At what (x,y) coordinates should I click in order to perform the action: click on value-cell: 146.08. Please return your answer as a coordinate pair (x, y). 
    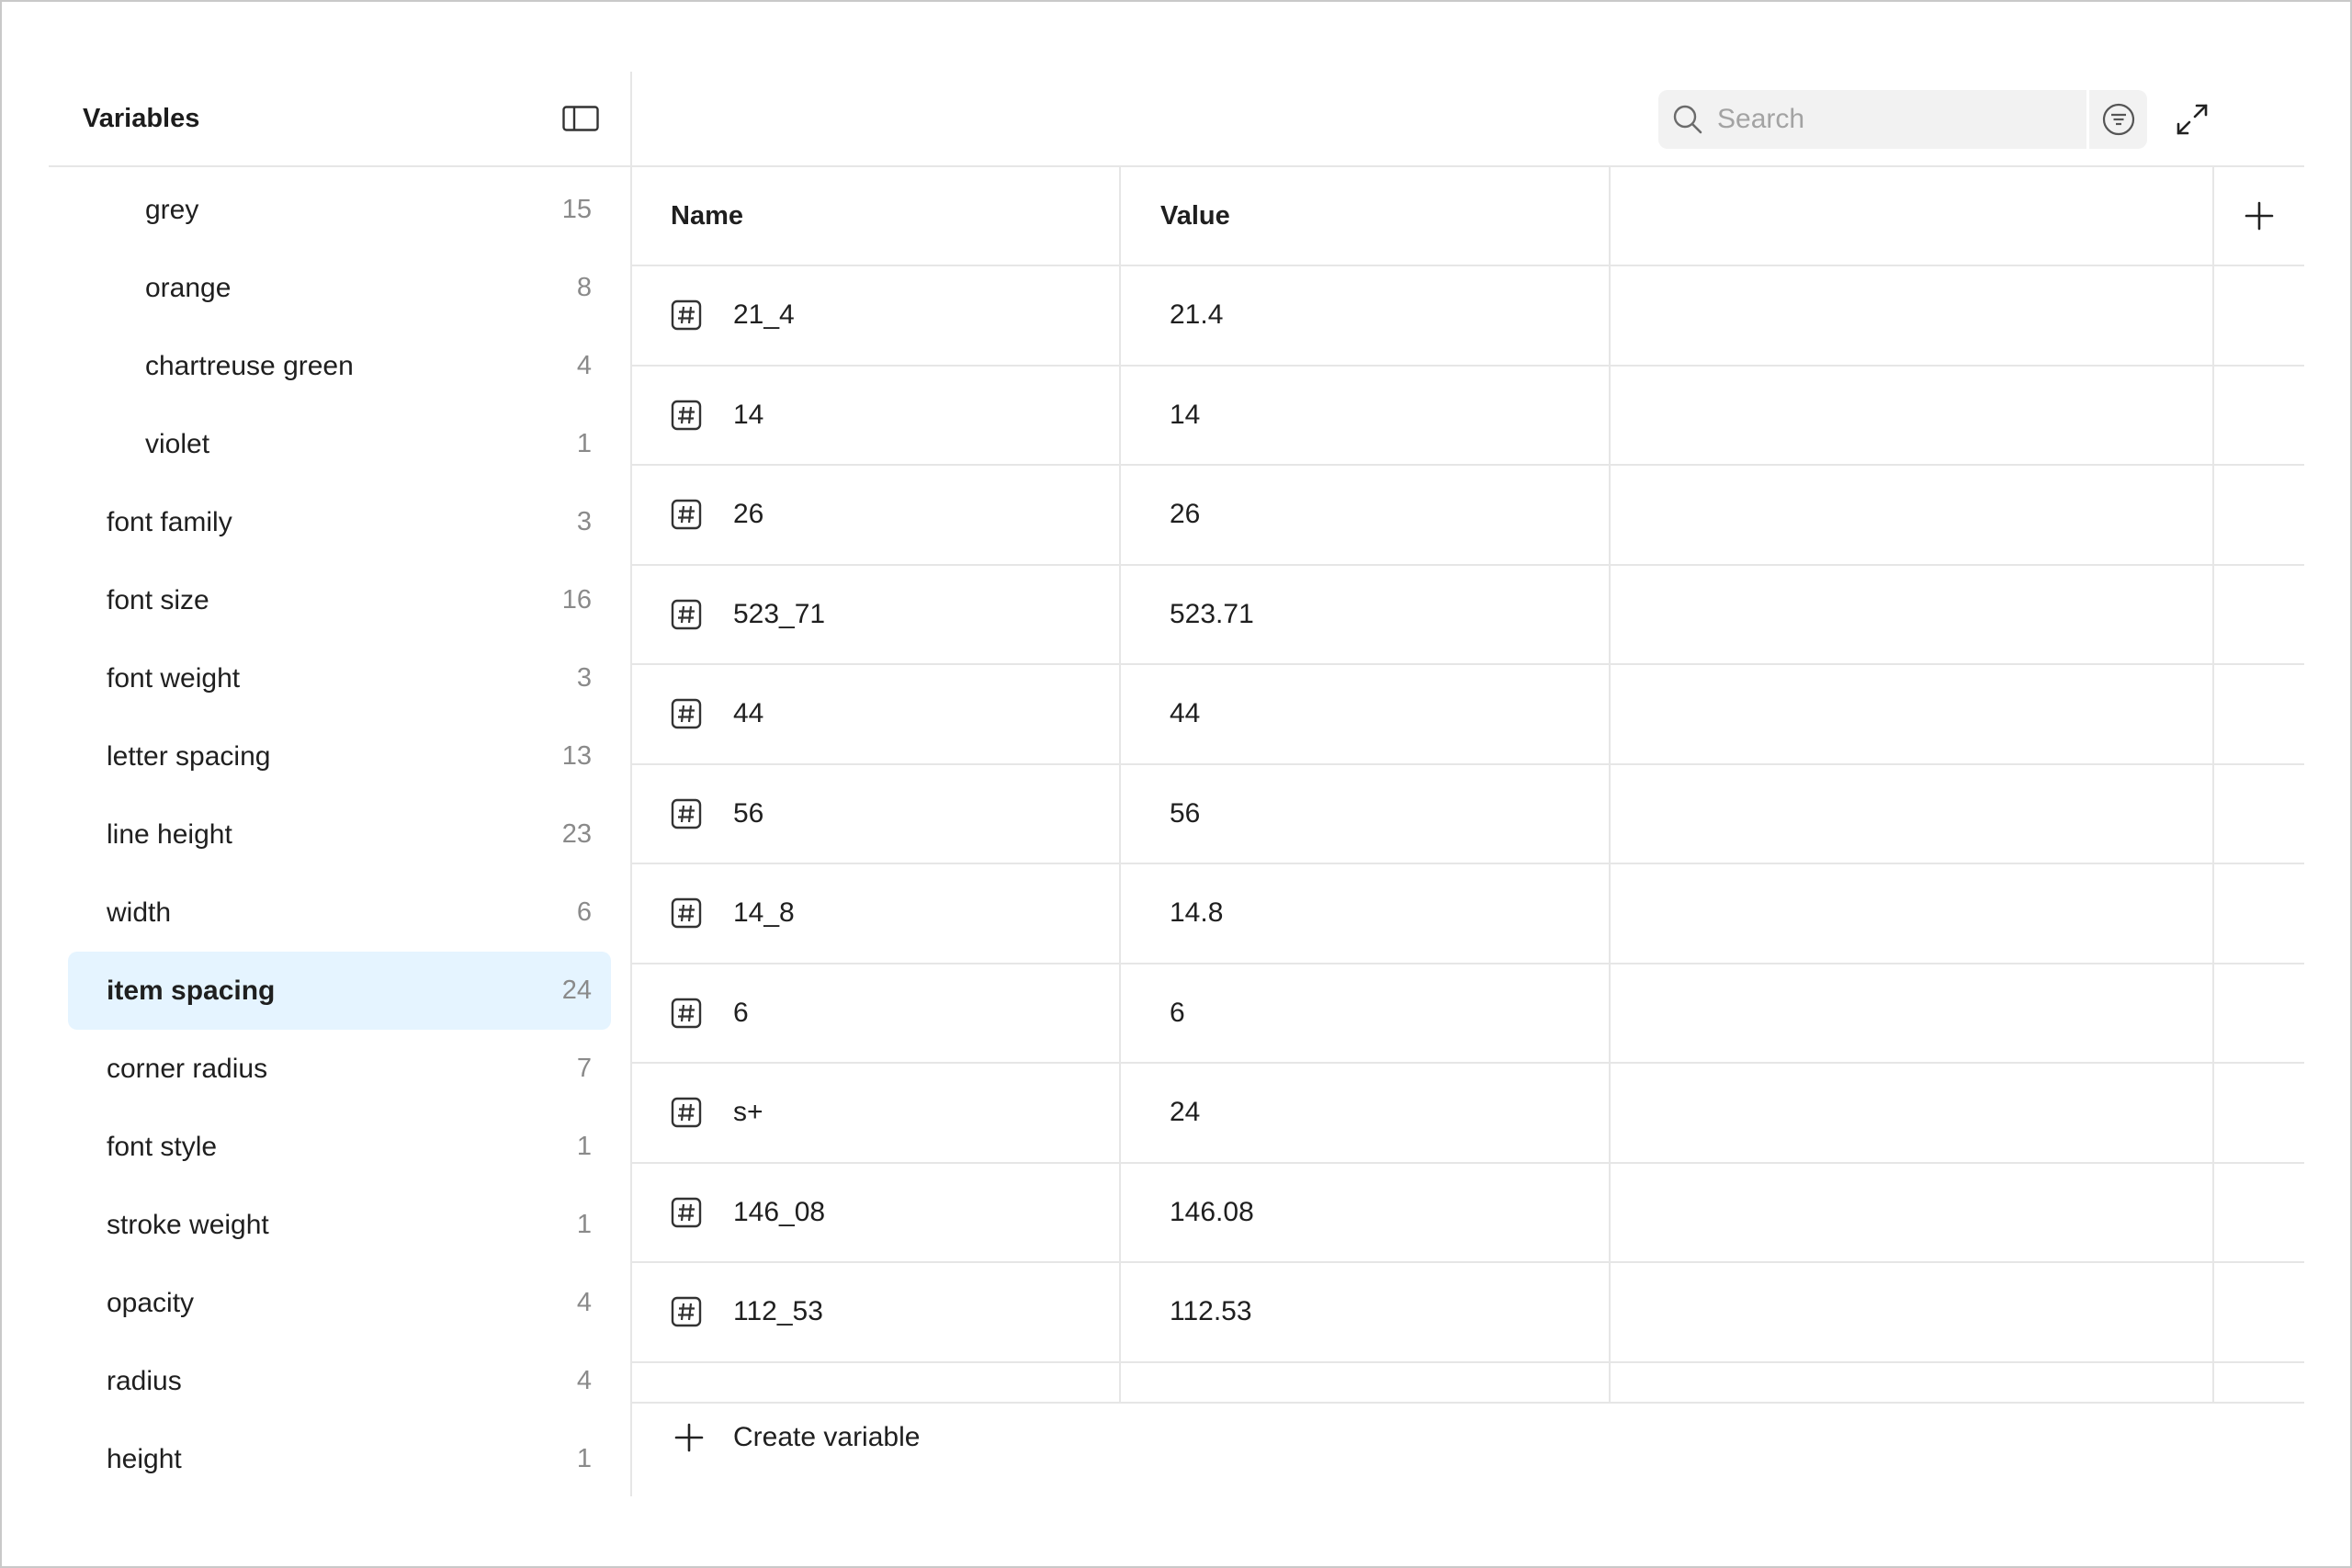
    Looking at the image, I should click on (1366, 1212).